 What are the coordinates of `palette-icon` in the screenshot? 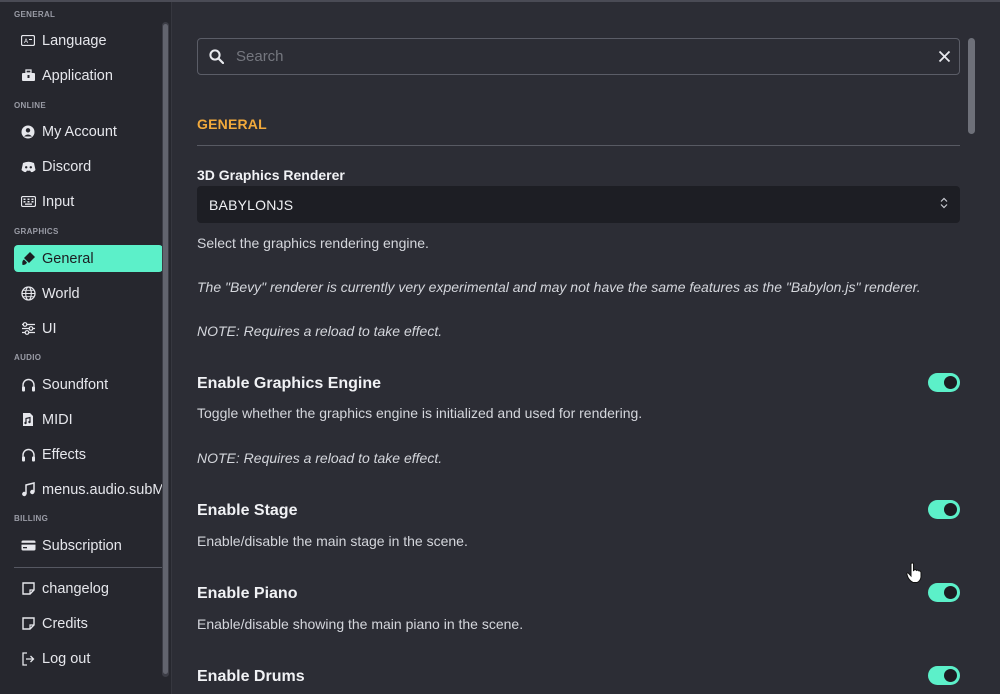 It's located at (28, 259).